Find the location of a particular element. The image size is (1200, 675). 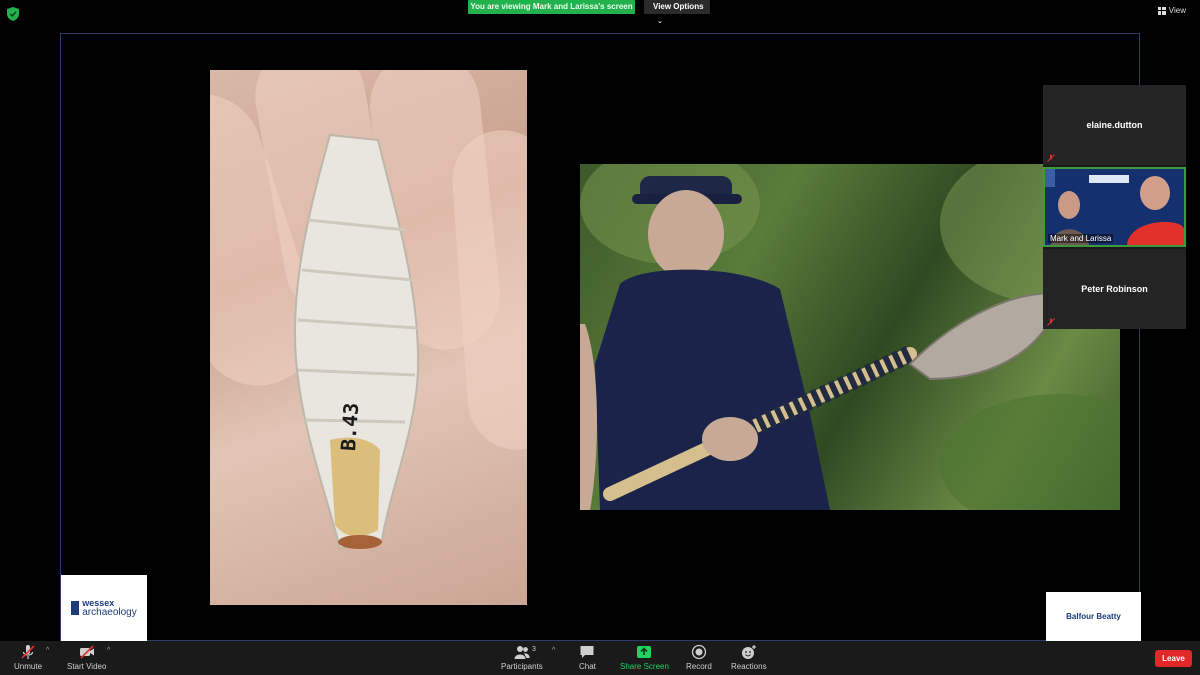

chevron-down-icon: ⌄ is located at coordinates (660, 21).